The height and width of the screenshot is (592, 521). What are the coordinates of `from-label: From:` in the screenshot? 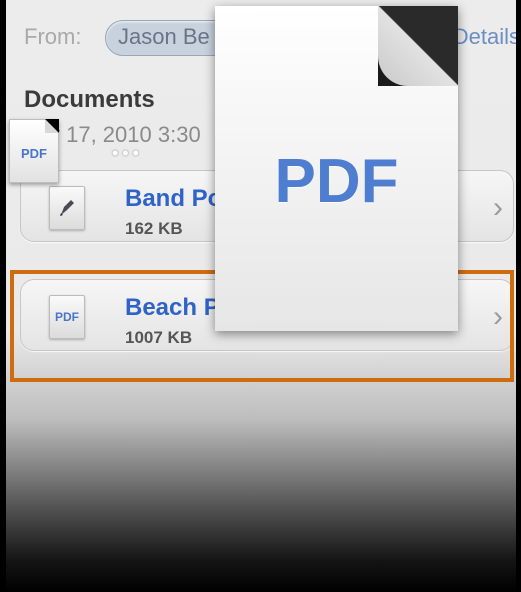 It's located at (53, 36).